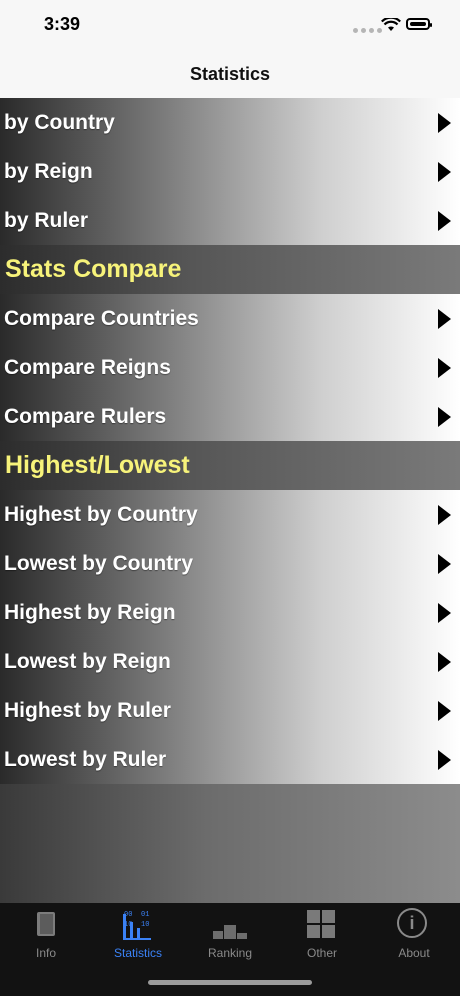 This screenshot has width=460, height=996. What do you see at coordinates (322, 925) in the screenshot?
I see `grid-icon` at bounding box center [322, 925].